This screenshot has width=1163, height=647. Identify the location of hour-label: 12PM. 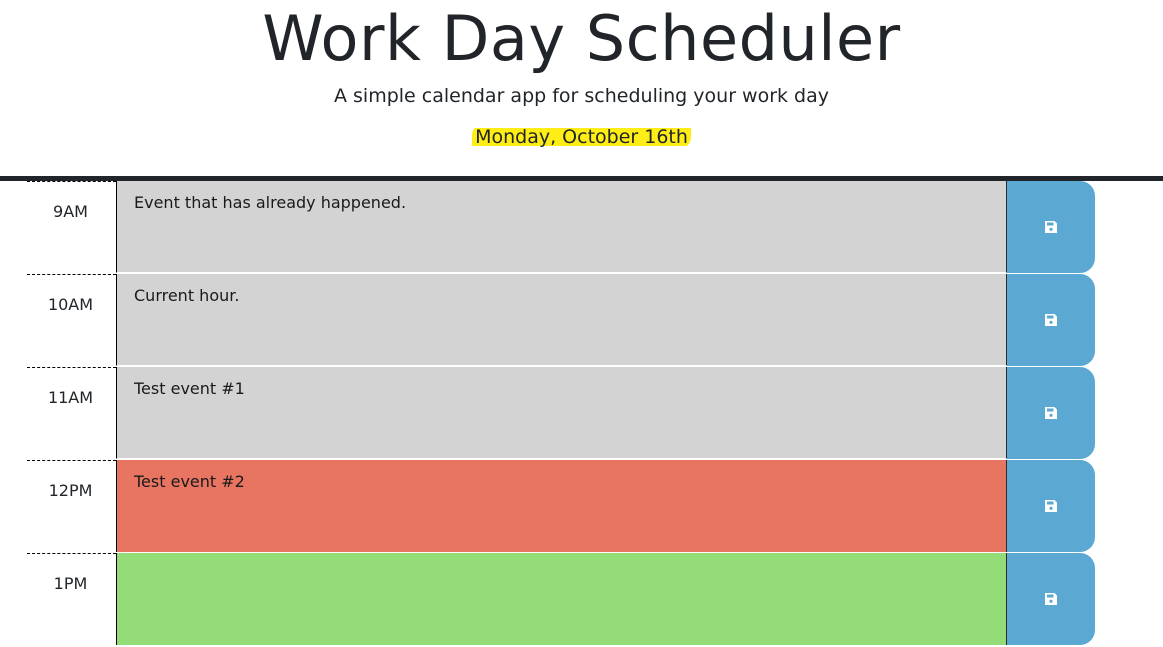
(71, 506).